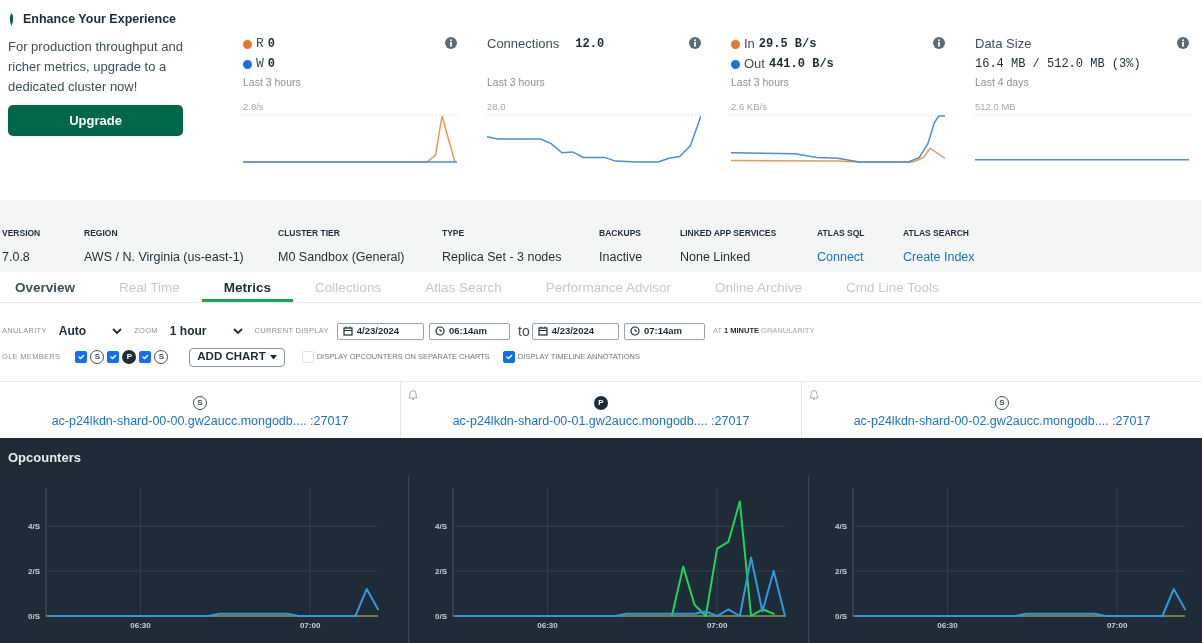 The image size is (1202, 643). What do you see at coordinates (523, 44) in the screenshot?
I see `metric-title: Connections` at bounding box center [523, 44].